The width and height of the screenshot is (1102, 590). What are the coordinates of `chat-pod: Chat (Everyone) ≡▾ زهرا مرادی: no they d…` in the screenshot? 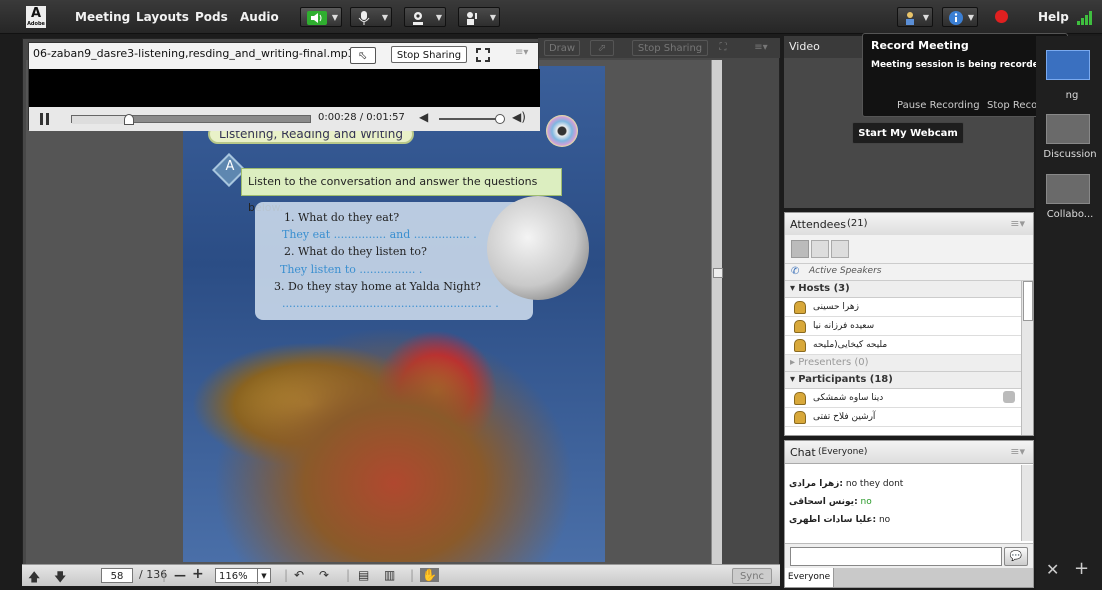 It's located at (909, 514).